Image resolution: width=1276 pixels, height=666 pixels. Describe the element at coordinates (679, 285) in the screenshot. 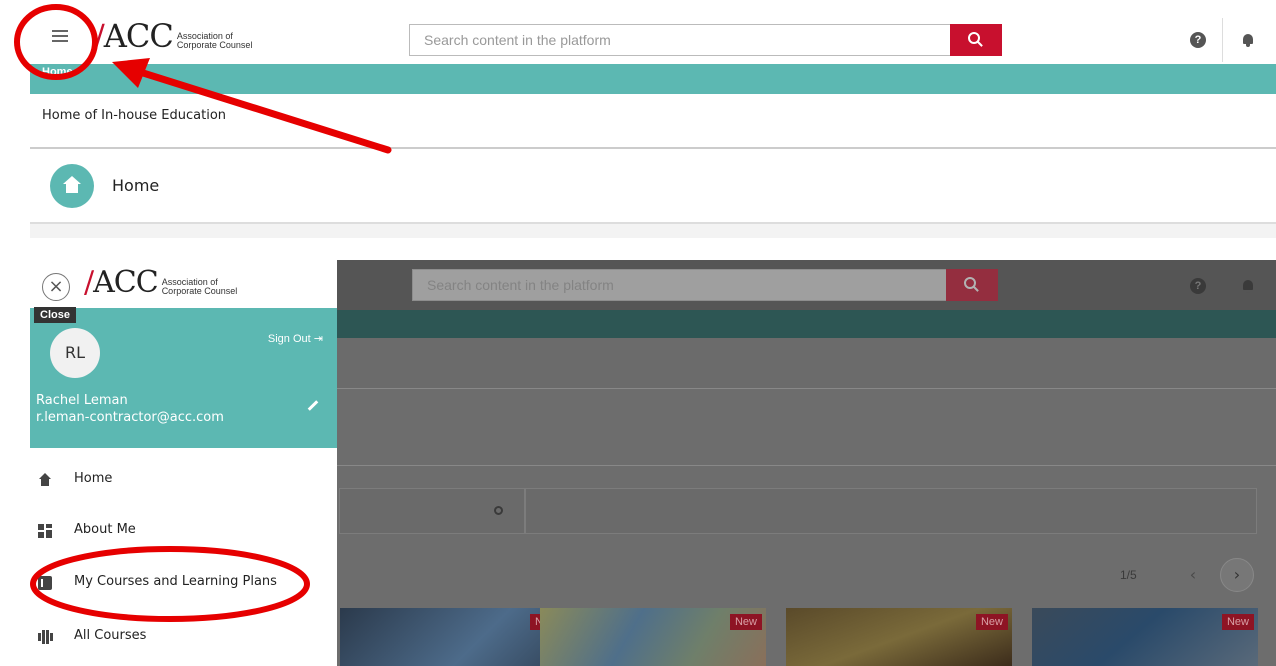

I see `dimmed-search-input: Search content in the platform` at that location.